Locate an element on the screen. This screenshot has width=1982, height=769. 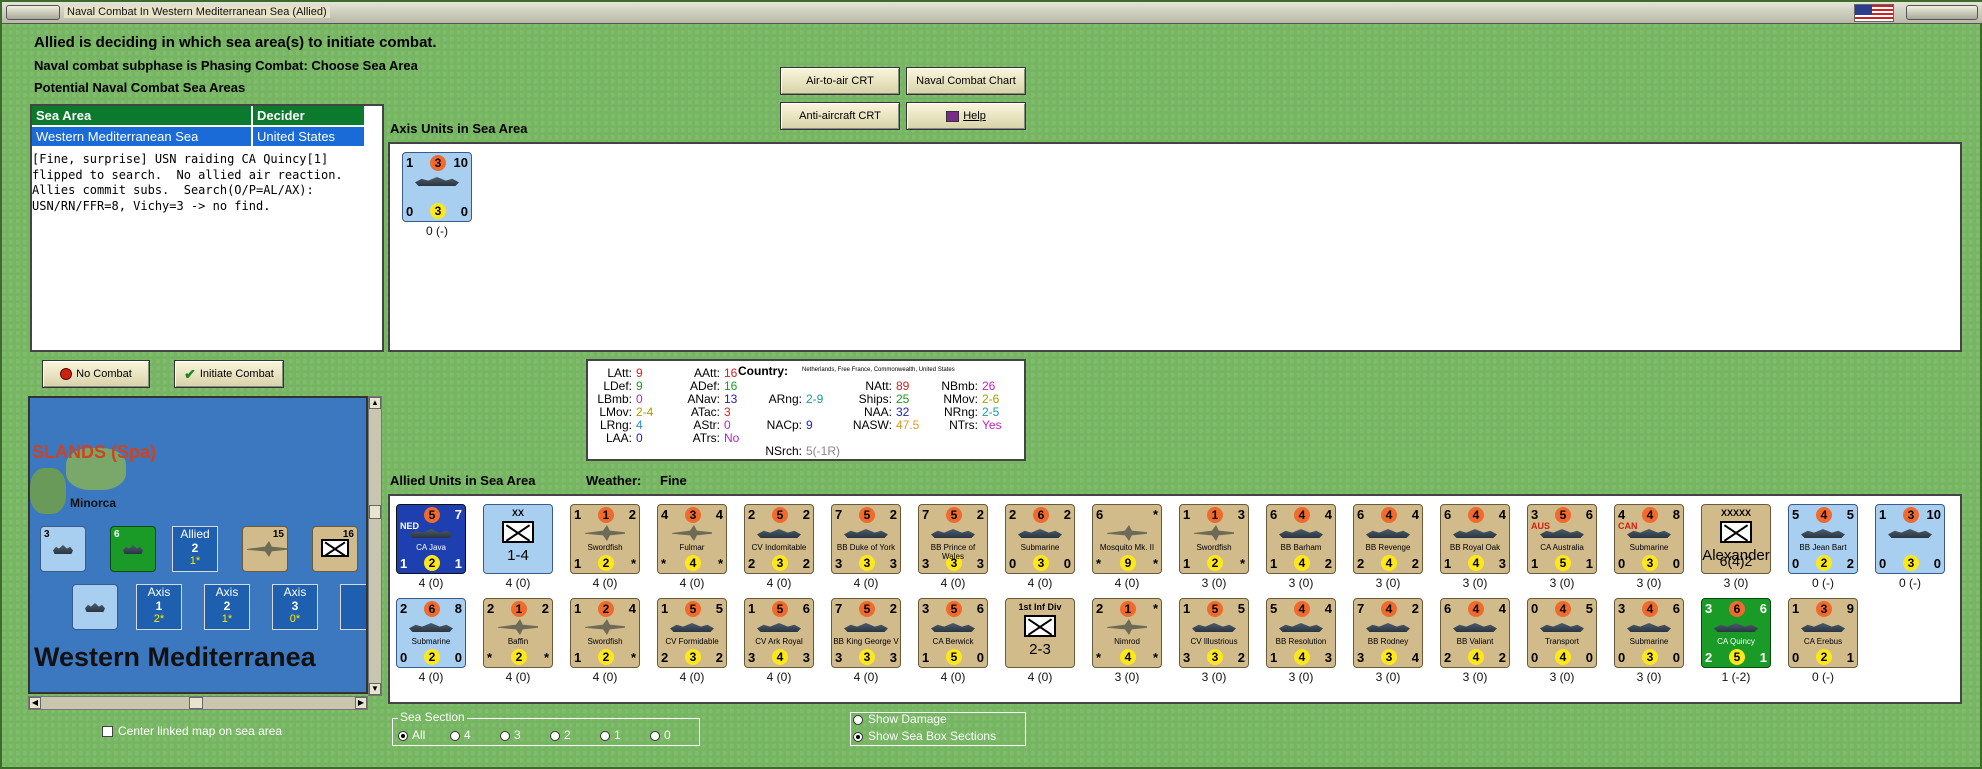
sea-section-option-label: All is located at coordinates (419, 735).